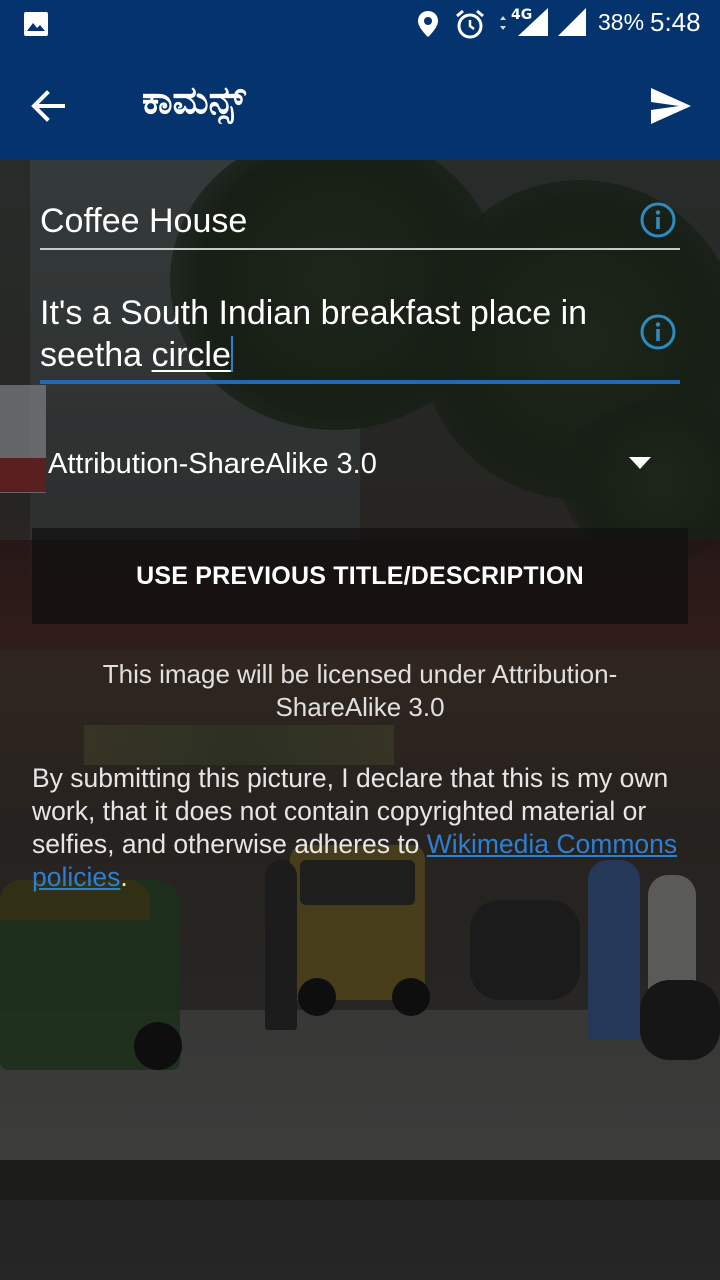  I want to click on license-dropdown: Attribution-ShareAlike 3.0, so click(358, 466).